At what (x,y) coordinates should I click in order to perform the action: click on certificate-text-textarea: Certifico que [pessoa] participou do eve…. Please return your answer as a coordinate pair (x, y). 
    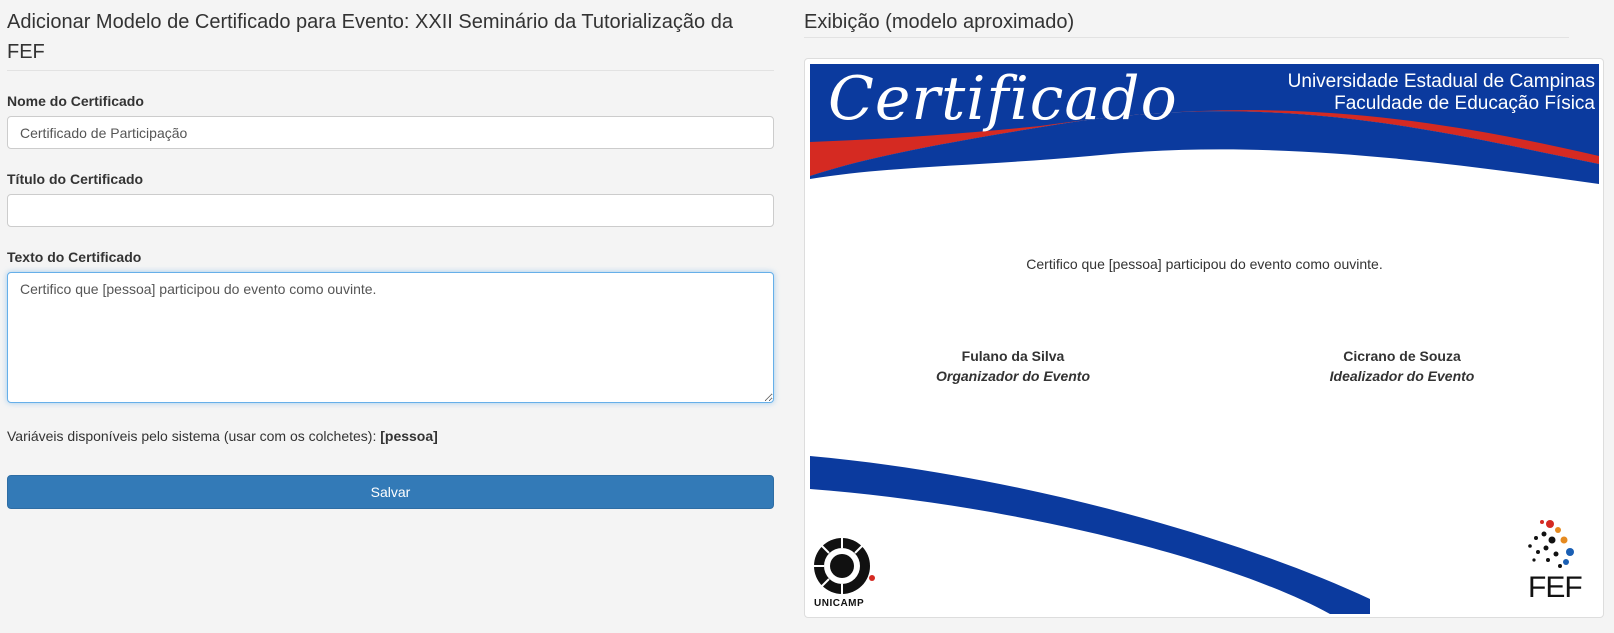
    Looking at the image, I should click on (390, 337).